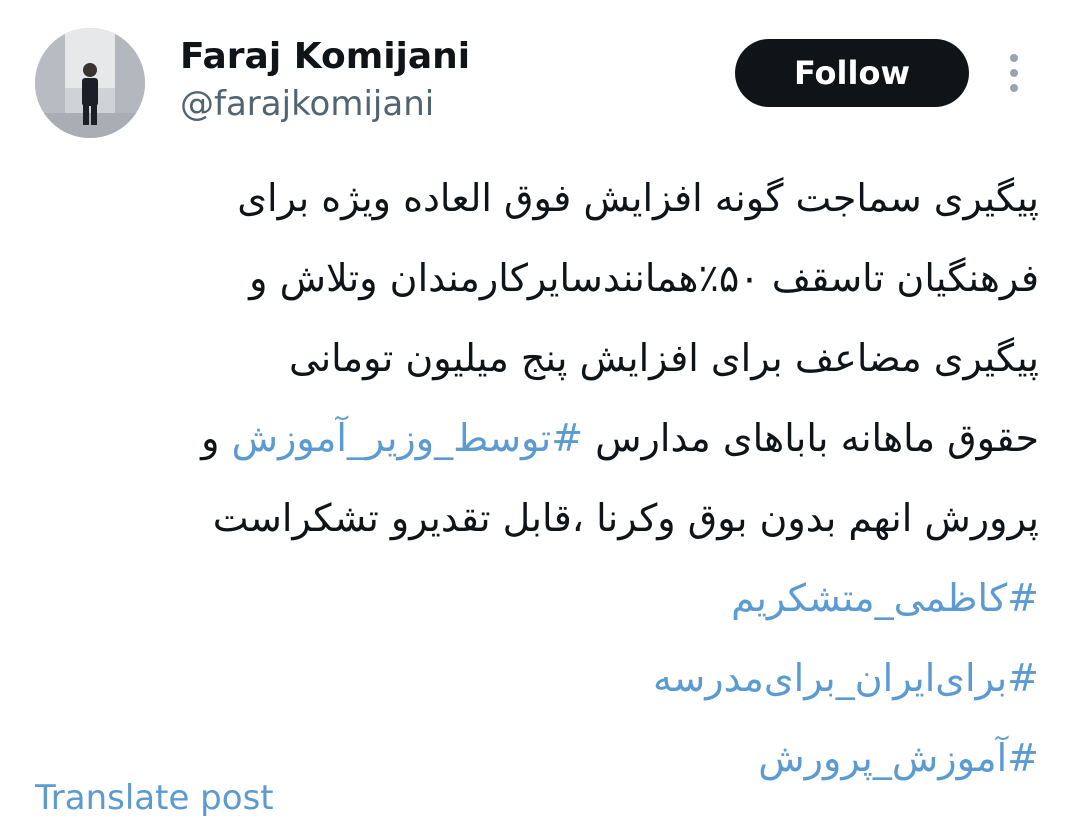 Image resolution: width=1069 pixels, height=818 pixels. What do you see at coordinates (216, 438) in the screenshot?
I see `tweet-line-text: و` at bounding box center [216, 438].